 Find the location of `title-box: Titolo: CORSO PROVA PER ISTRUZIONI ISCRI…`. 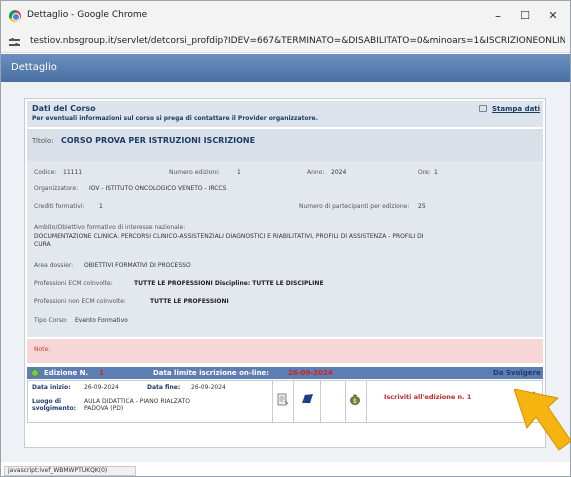

title-box: Titolo: CORSO PROVA PER ISTRUZIONI ISCRI… is located at coordinates (285, 145).